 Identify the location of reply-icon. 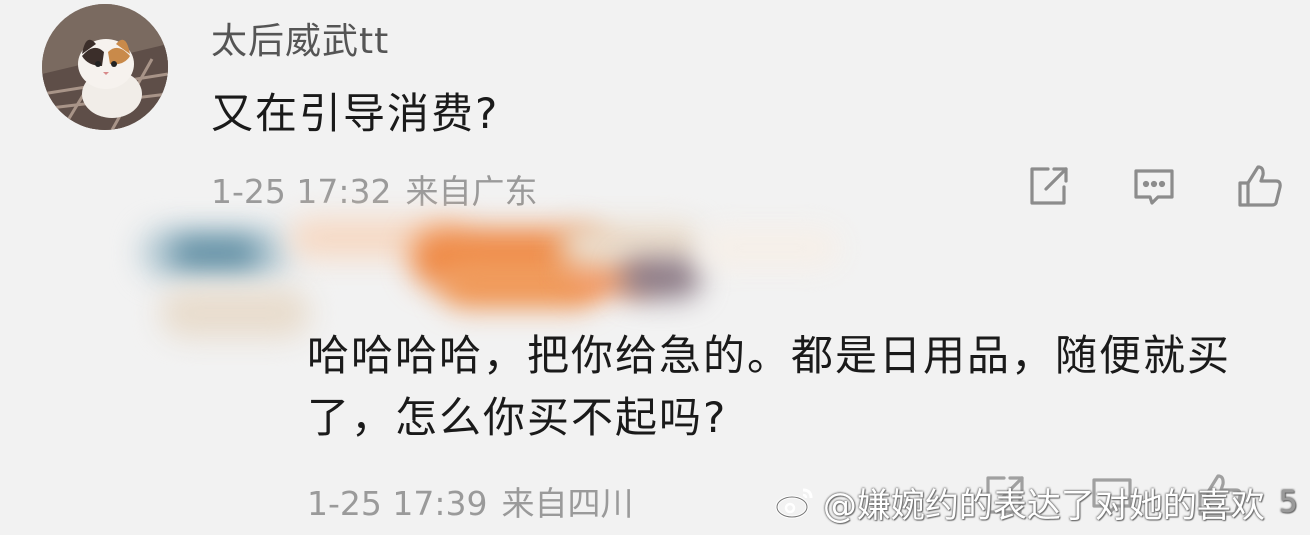
(1154, 187).